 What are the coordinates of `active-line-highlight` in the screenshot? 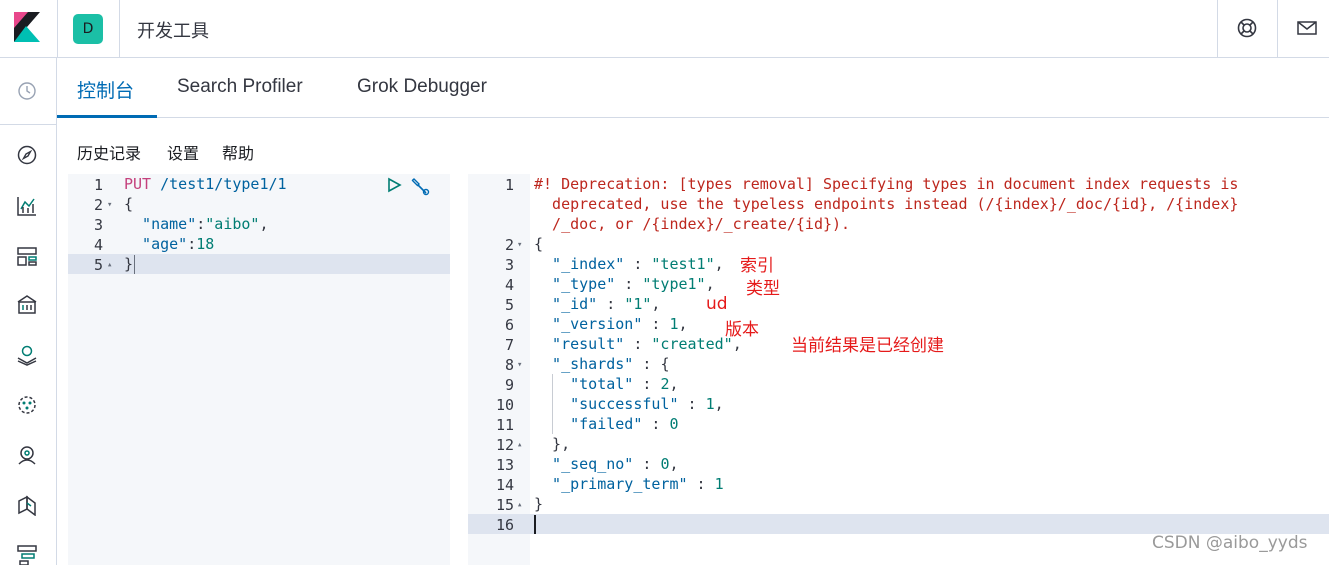 It's located at (898, 524).